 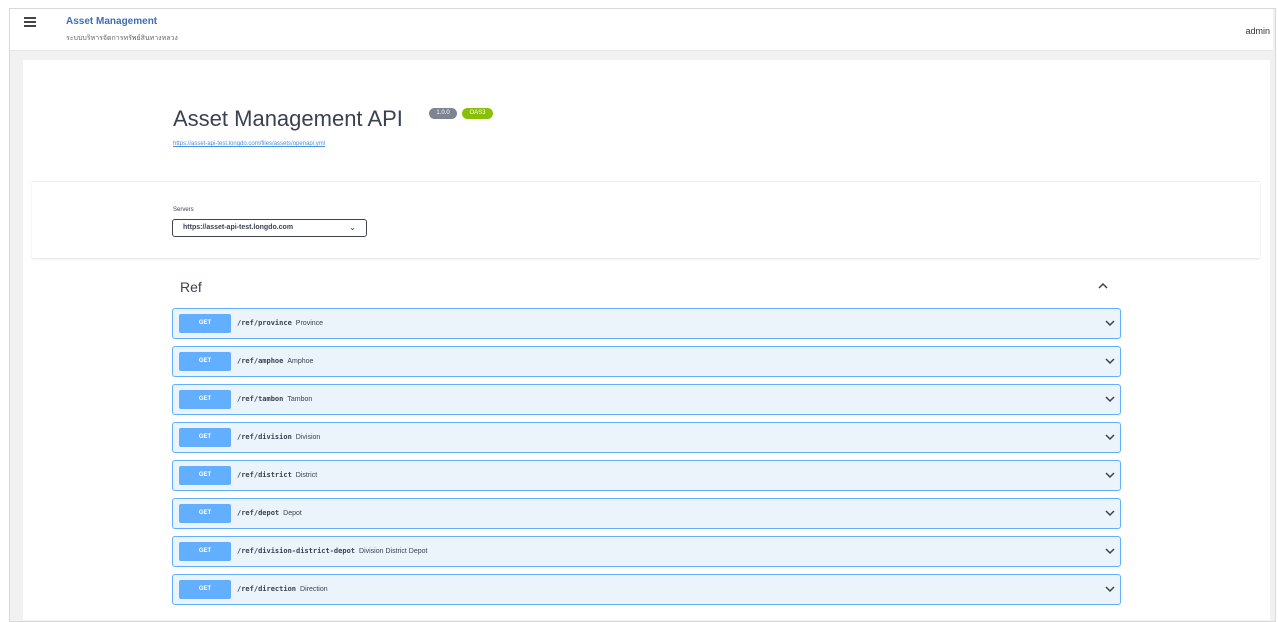 I want to click on operation-row: GET/ref/district District, so click(x=646, y=475).